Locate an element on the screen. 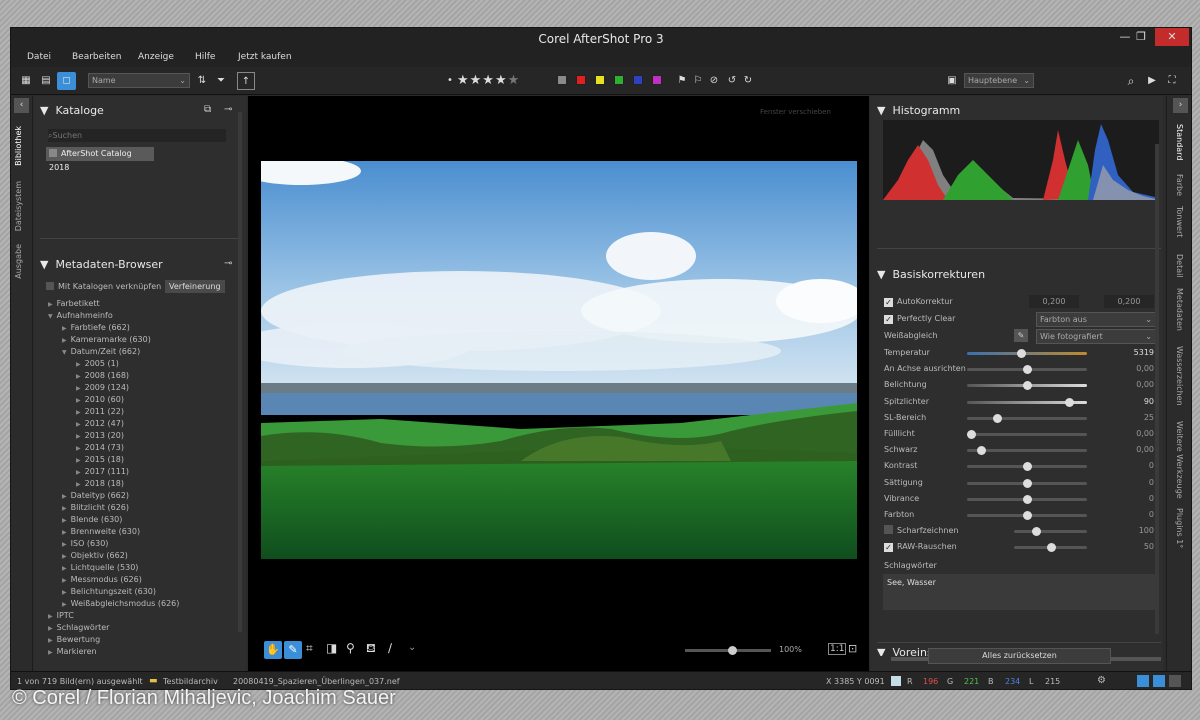  sharpen-checkbox is located at coordinates (888, 529).